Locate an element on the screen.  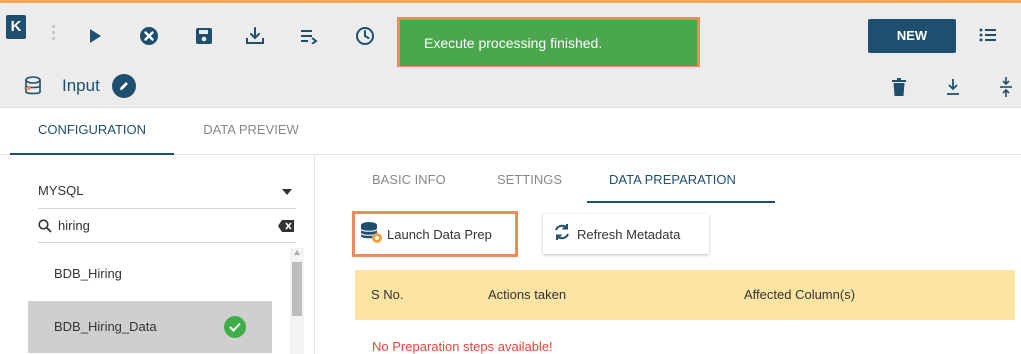
list-item-selected: BDB_Hiring_Data is located at coordinates (150, 327).